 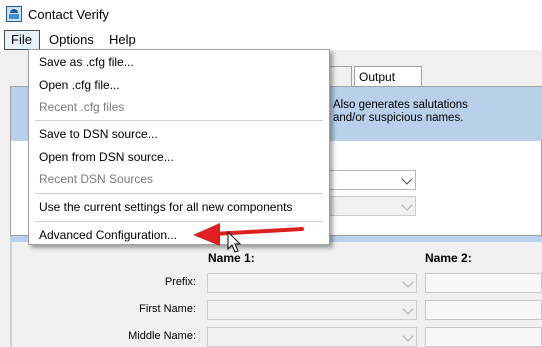 What do you see at coordinates (234, 241) in the screenshot?
I see `mouse-cursor-icon` at bounding box center [234, 241].